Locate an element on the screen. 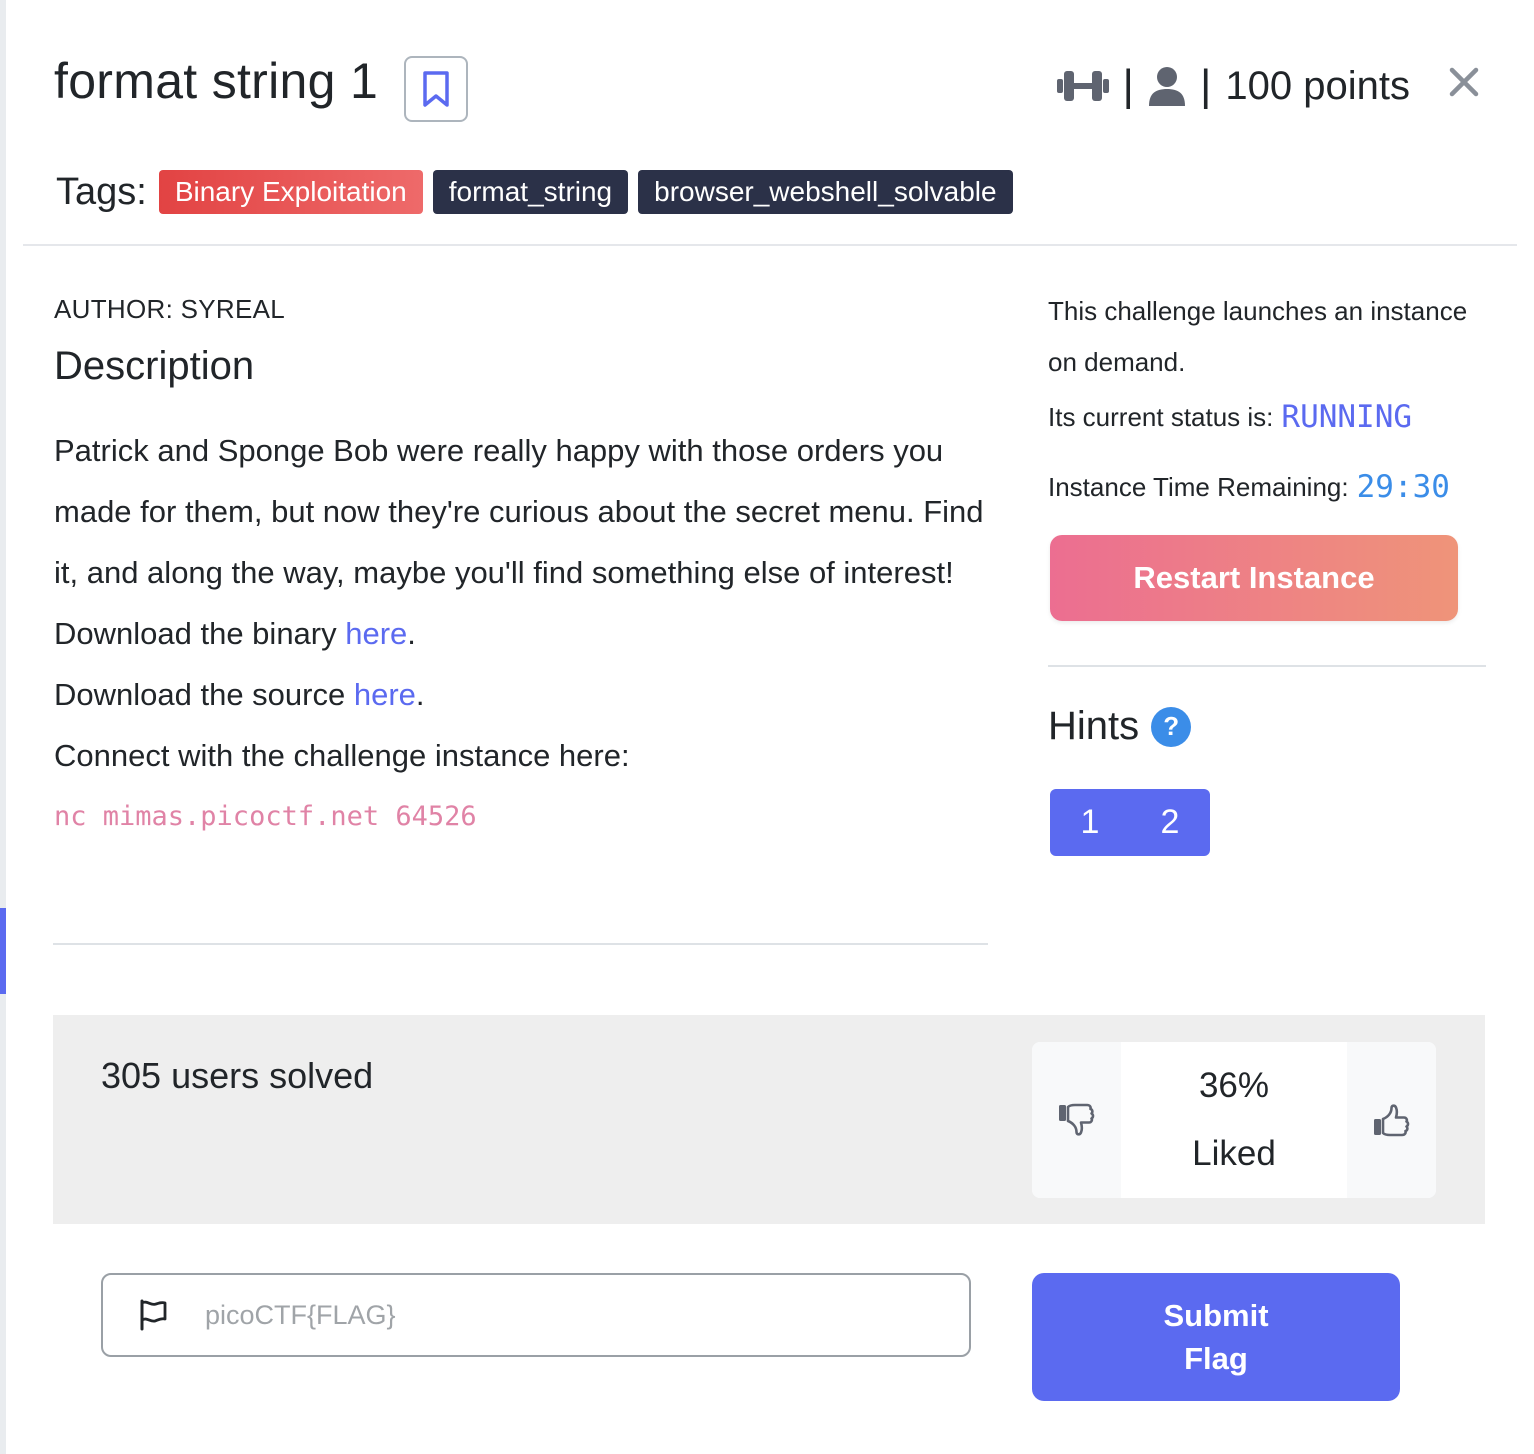 This screenshot has width=1534, height=1454. close-icon is located at coordinates (1464, 82).